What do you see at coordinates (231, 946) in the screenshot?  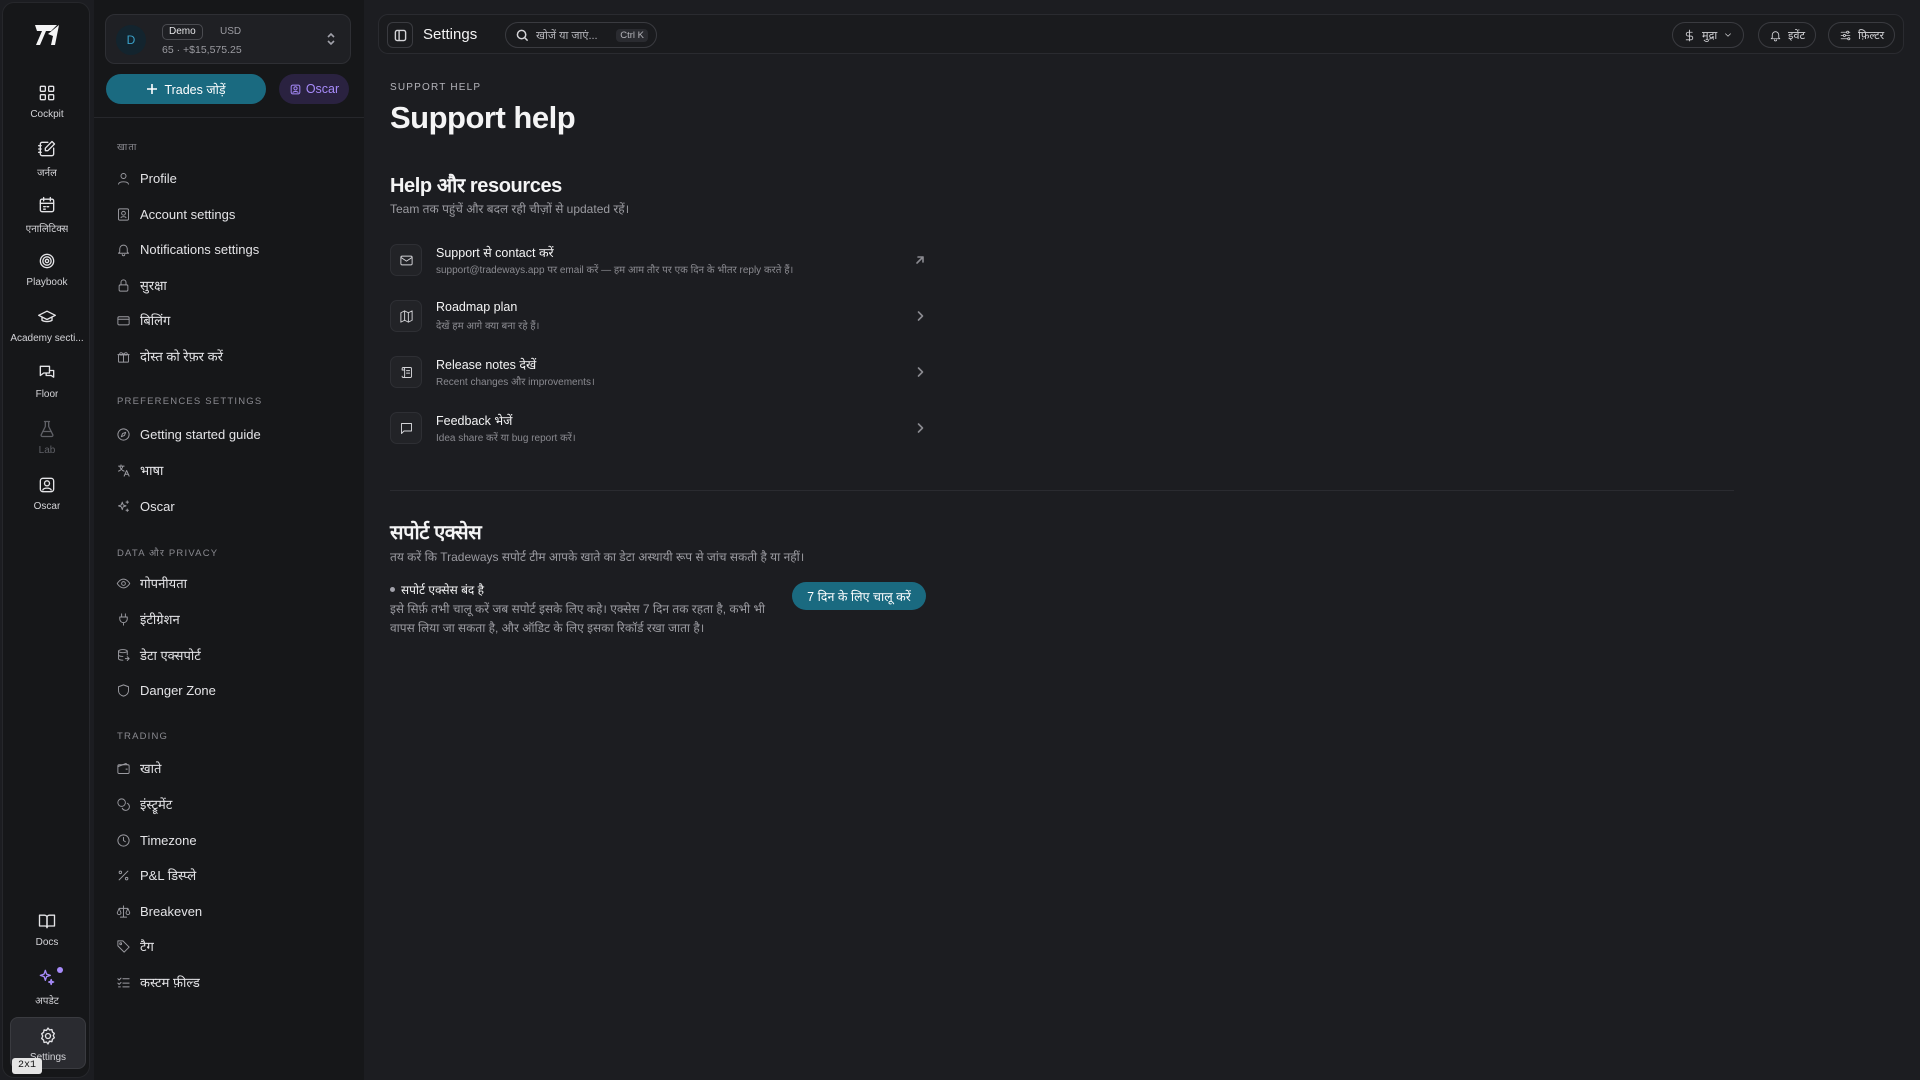 I see `nav-item-tags: टैग` at bounding box center [231, 946].